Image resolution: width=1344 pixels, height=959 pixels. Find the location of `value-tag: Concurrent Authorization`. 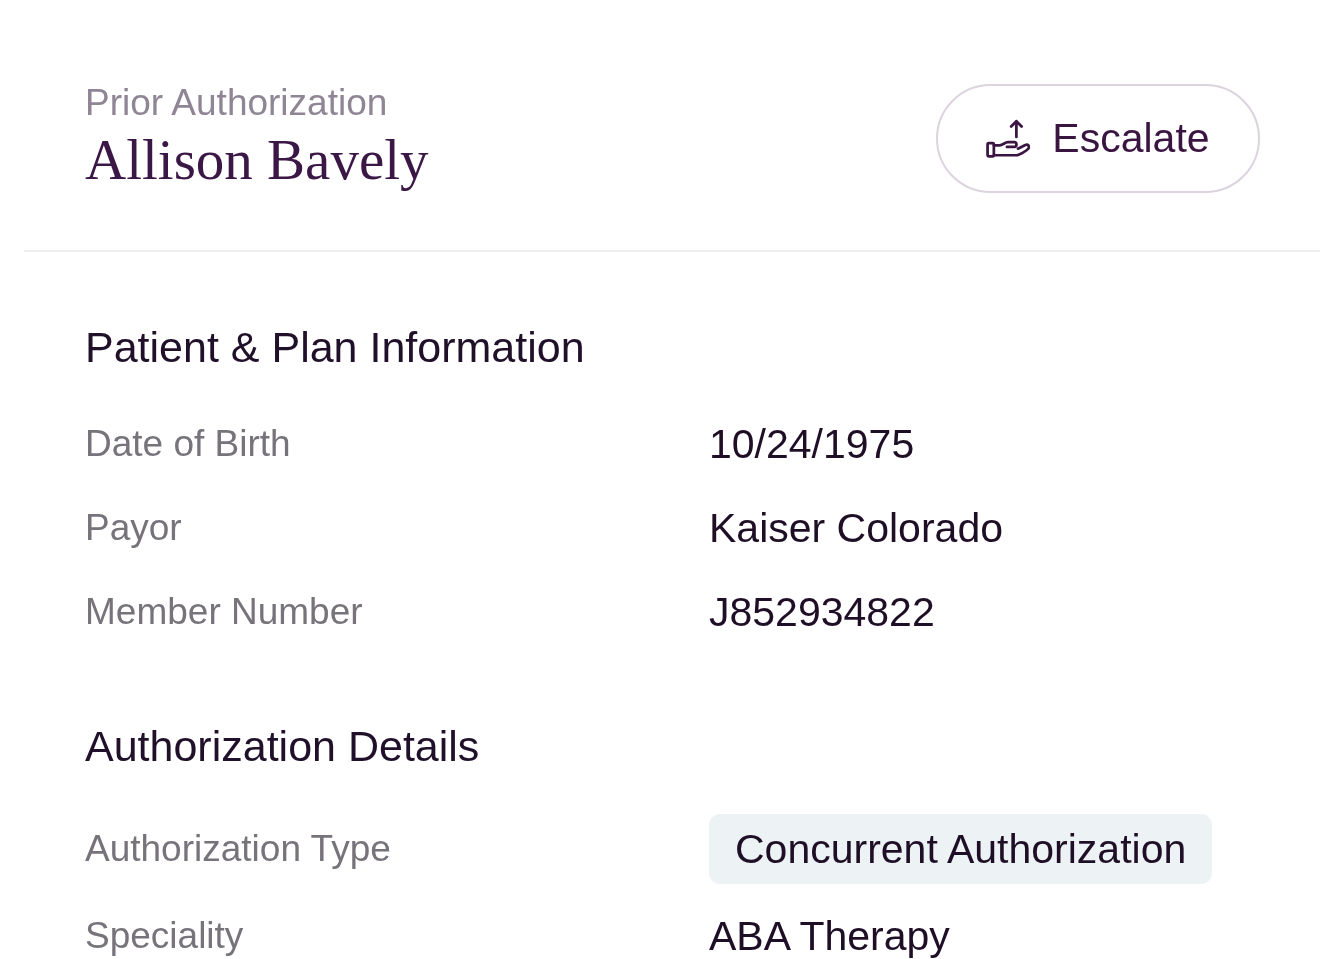

value-tag: Concurrent Authorization is located at coordinates (961, 849).